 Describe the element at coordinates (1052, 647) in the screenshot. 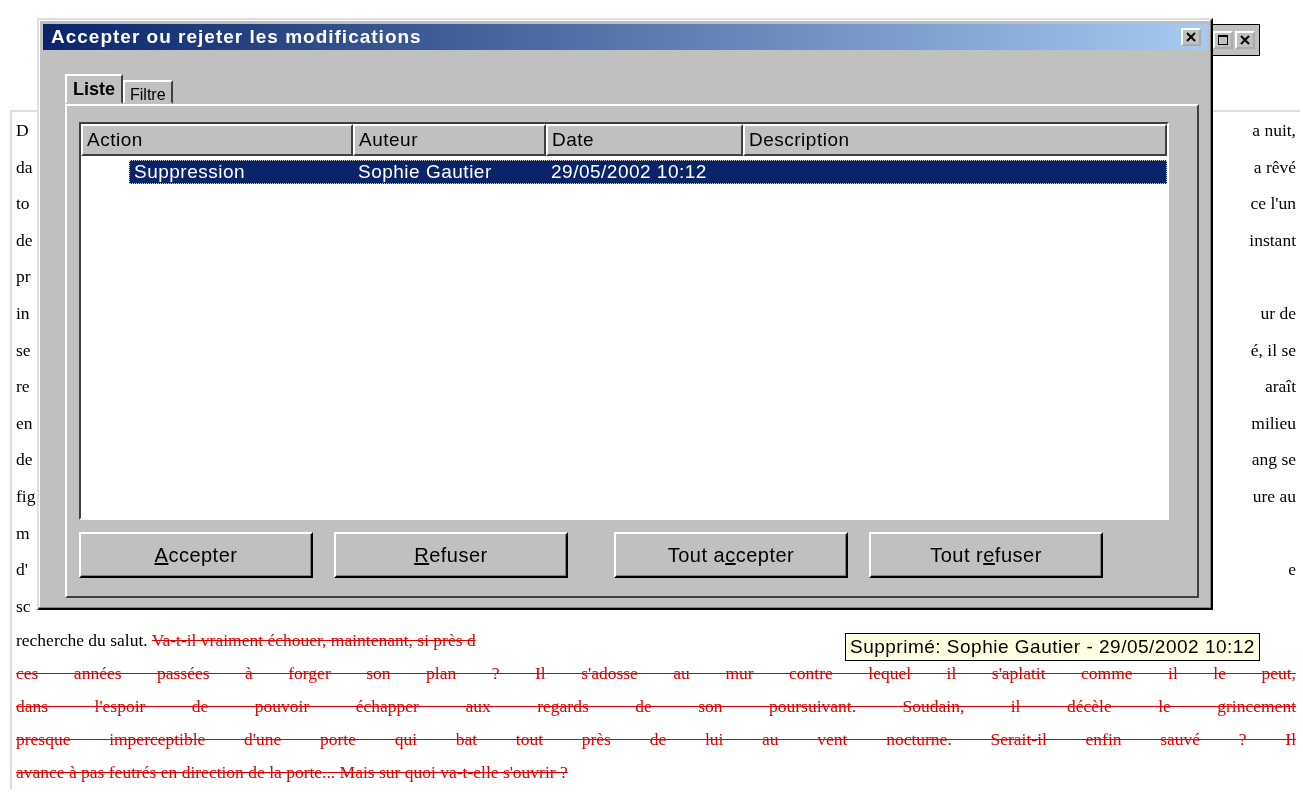

I see `tooltip: Supprimé: Sophie Gautier - 29/05/2002 10:12` at that location.